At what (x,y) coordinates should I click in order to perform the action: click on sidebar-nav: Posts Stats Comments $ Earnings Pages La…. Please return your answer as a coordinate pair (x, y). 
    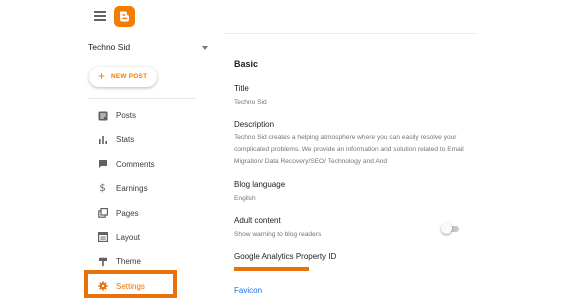
    Looking at the image, I should click on (143, 201).